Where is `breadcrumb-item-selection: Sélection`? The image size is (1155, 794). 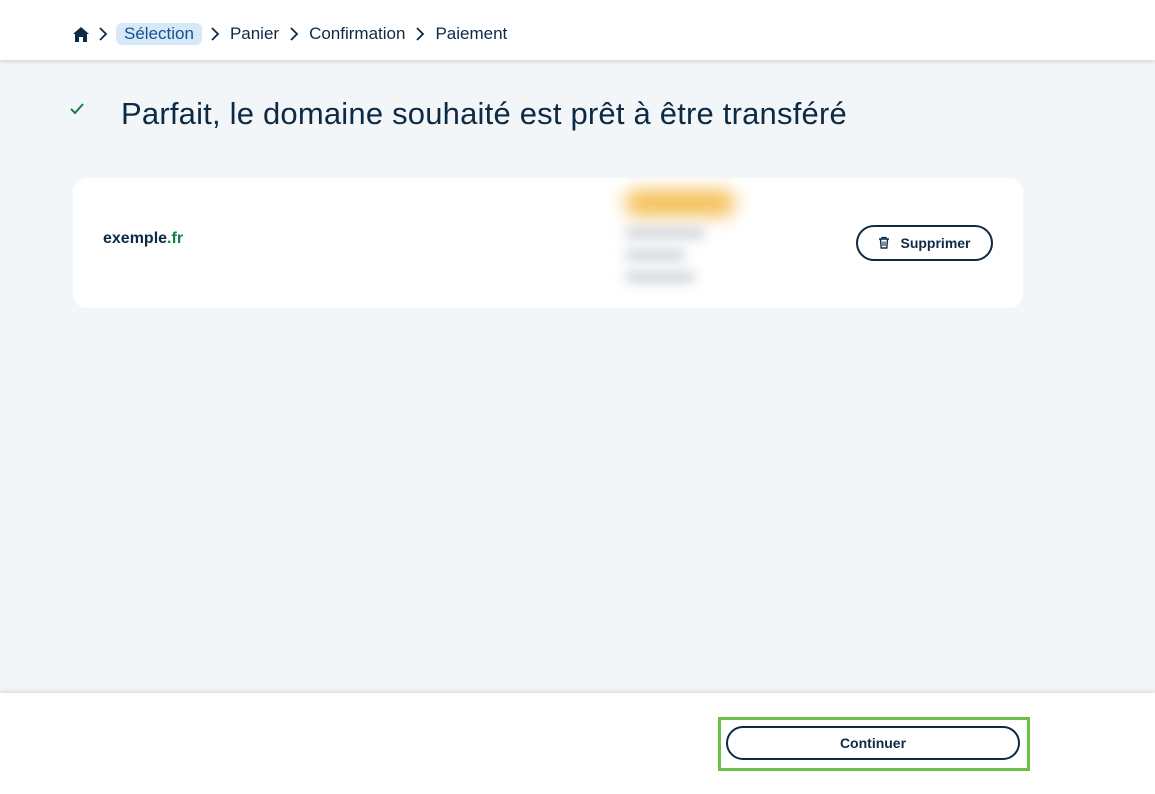
breadcrumb-item-selection: Sélection is located at coordinates (159, 34).